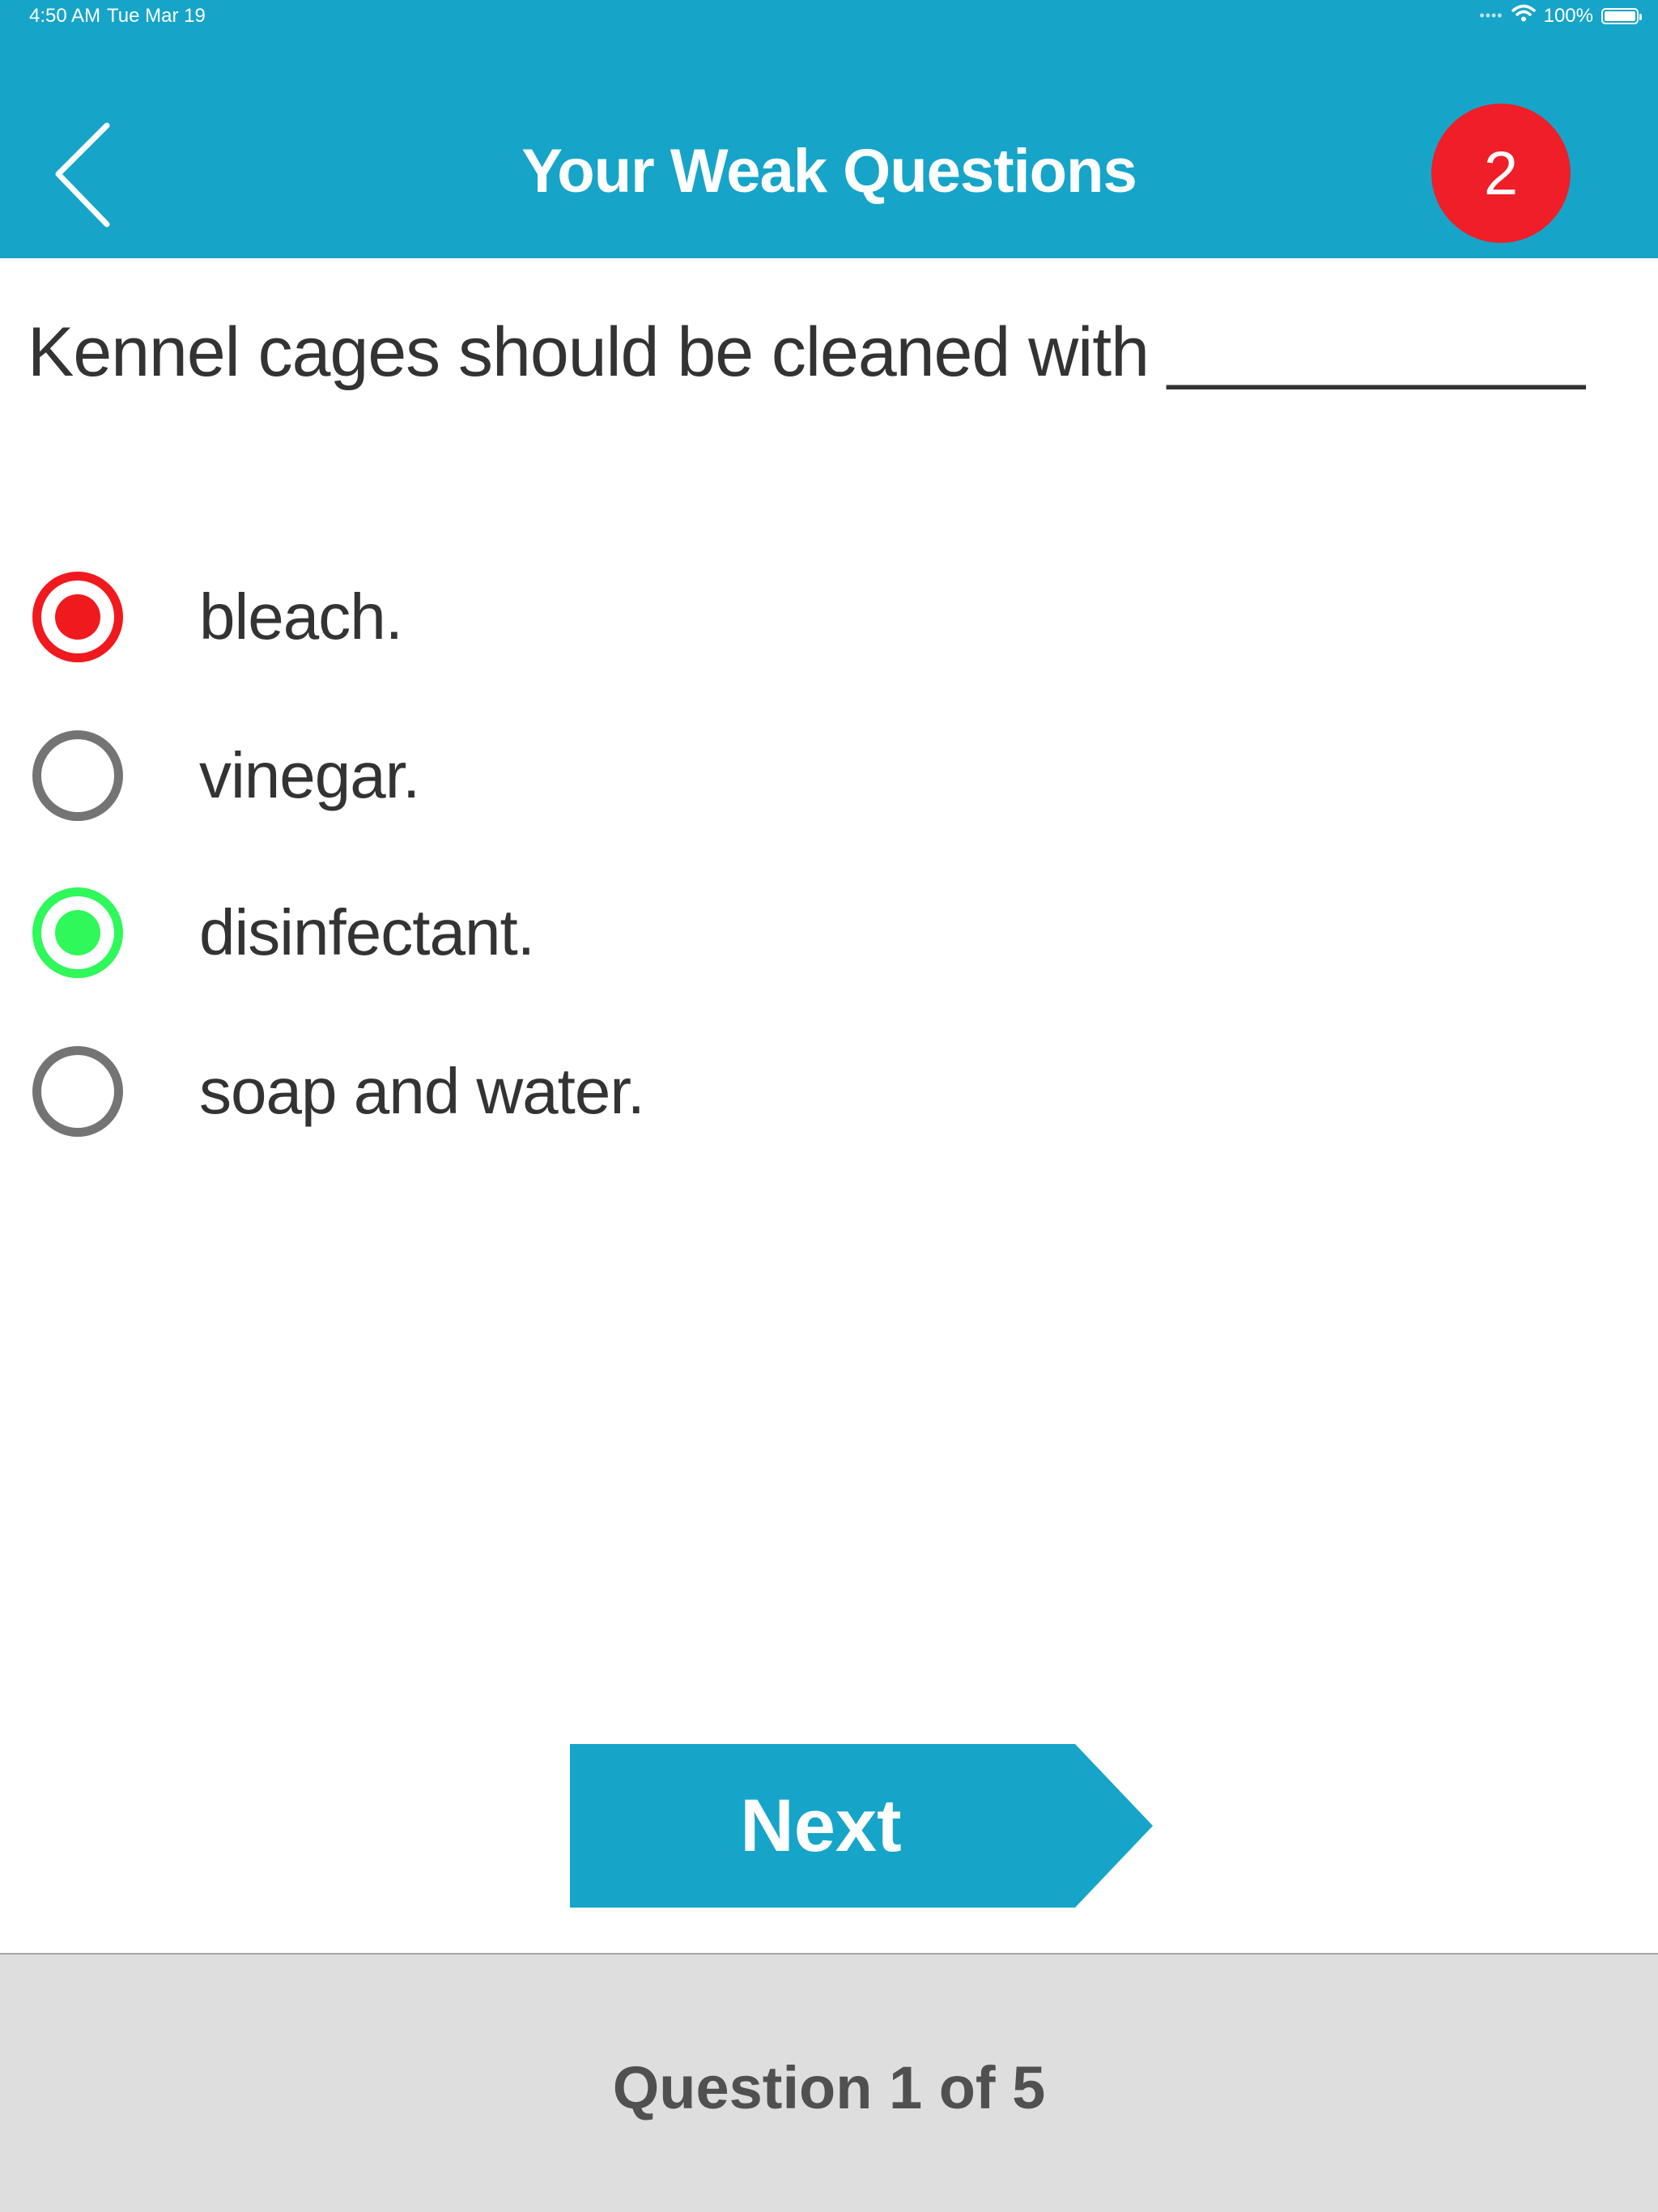  Describe the element at coordinates (422, 1091) in the screenshot. I see `answer-label: soap and water.` at that location.